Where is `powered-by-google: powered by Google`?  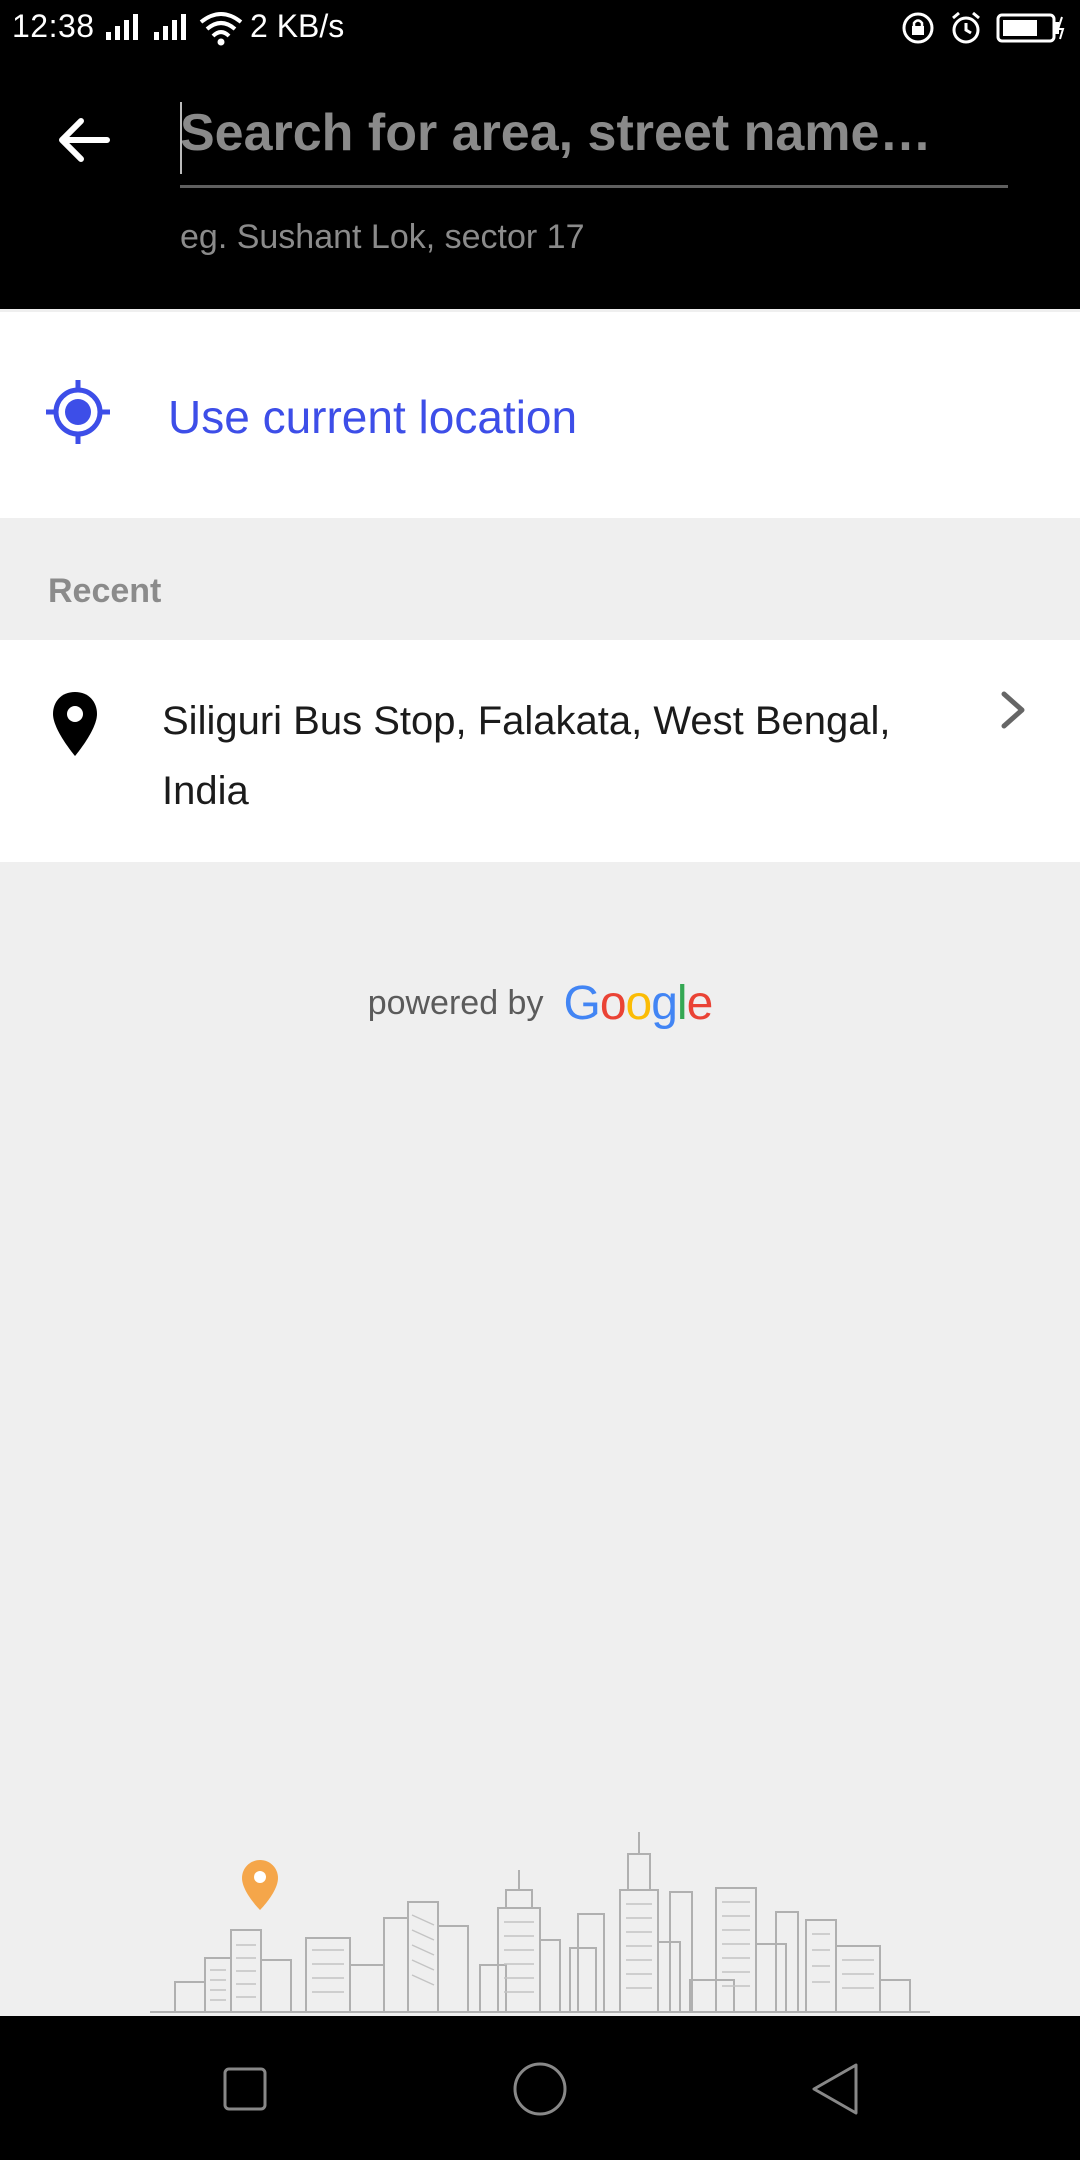
powered-by-google: powered by Google is located at coordinates (540, 1003).